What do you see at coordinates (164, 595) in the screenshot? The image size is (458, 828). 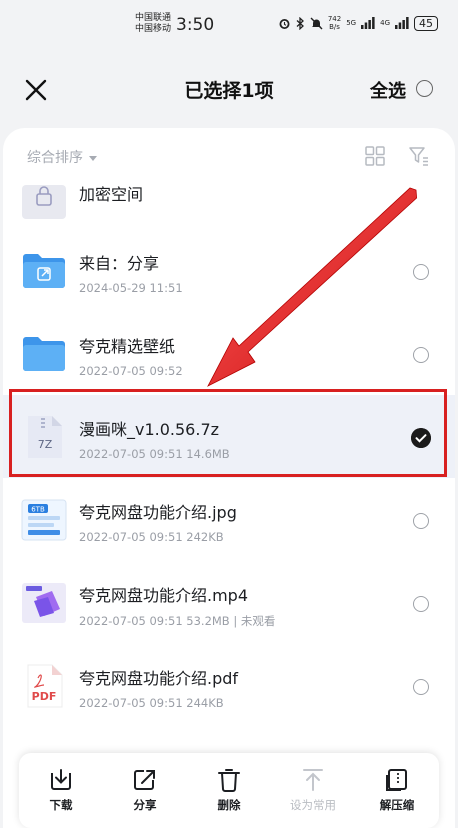 I see `file-name: 夸克网盘功能介绍.mp4` at bounding box center [164, 595].